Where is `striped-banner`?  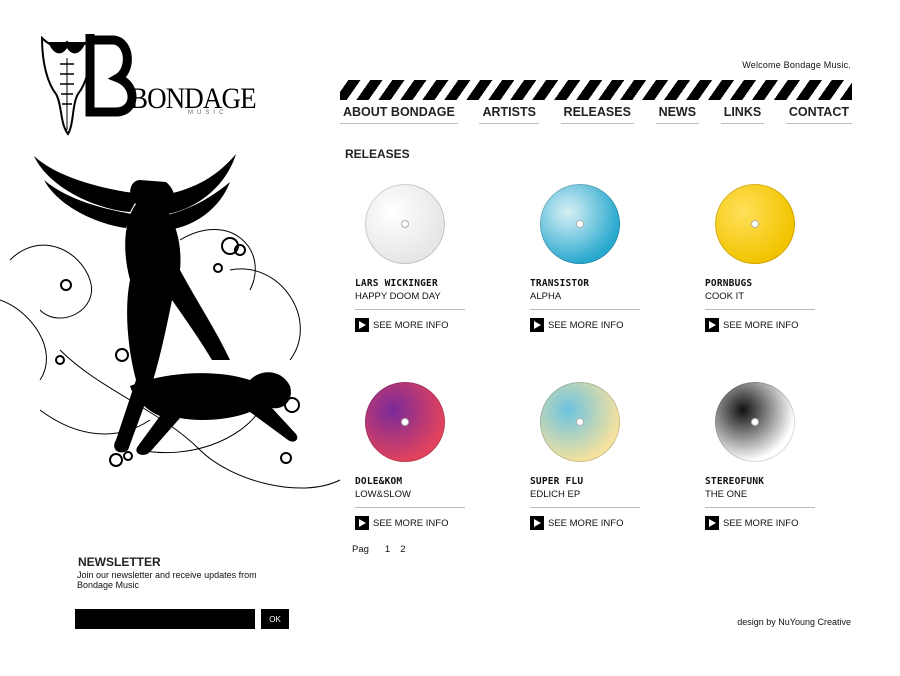
striped-banner is located at coordinates (596, 90).